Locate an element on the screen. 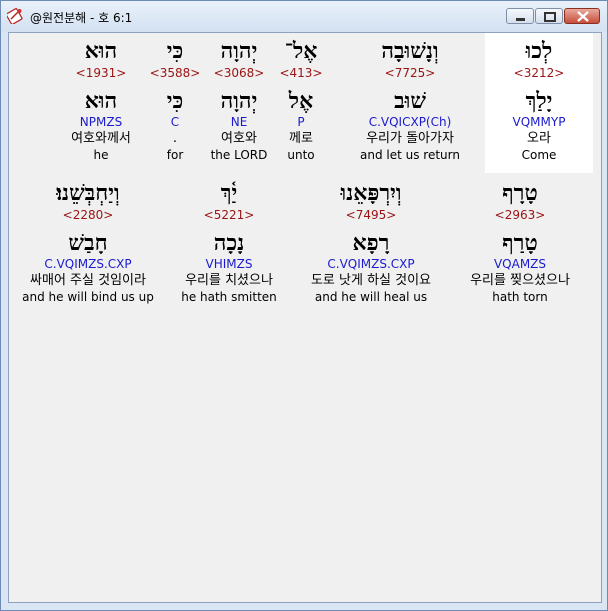 The image size is (608, 611). english-gloss: for is located at coordinates (175, 155).